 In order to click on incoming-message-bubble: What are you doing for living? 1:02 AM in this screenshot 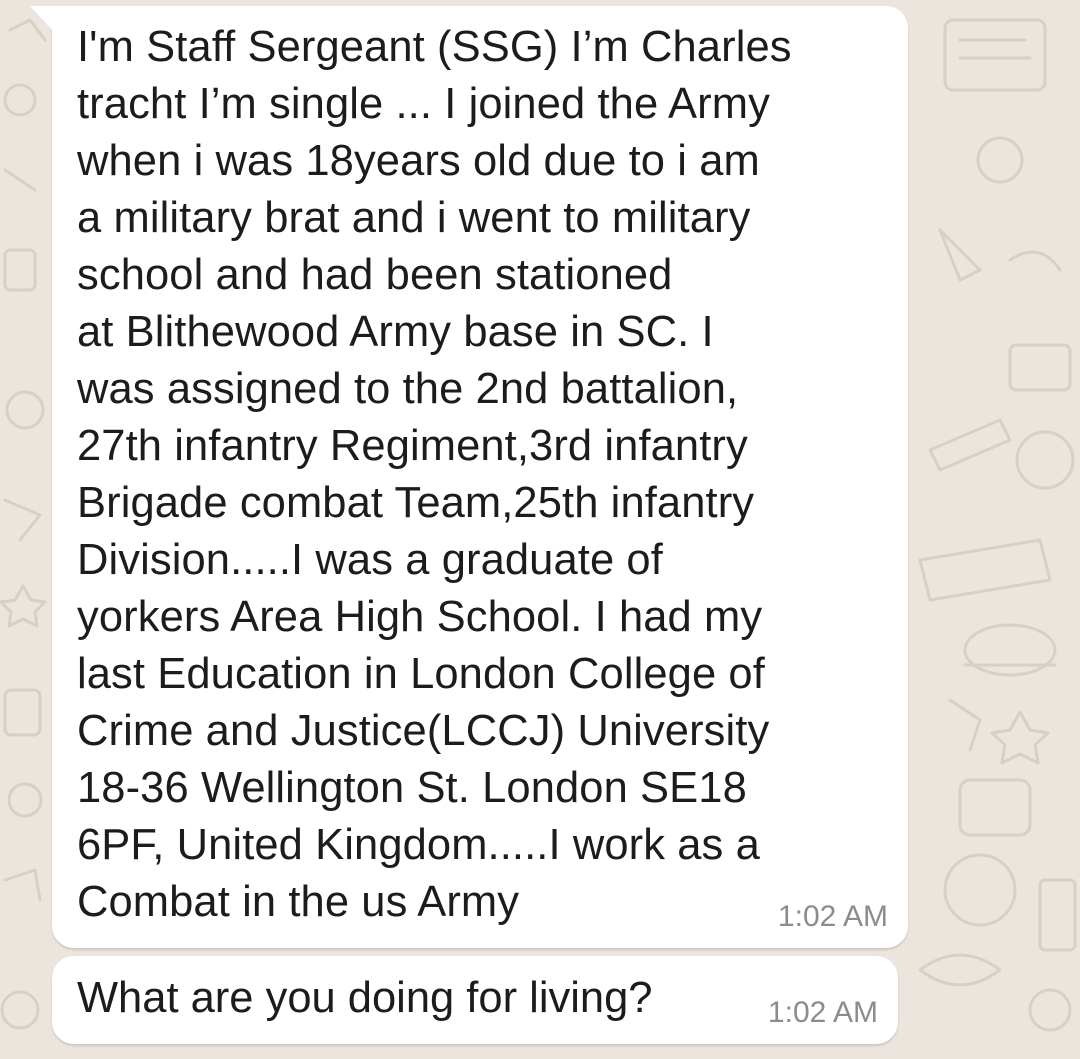, I will do `click(475, 1000)`.